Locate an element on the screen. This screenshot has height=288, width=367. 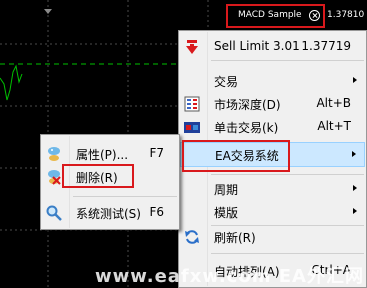
menu-item-sell-limit: Sell Limit 3.01 1.37719 is located at coordinates (272, 46).